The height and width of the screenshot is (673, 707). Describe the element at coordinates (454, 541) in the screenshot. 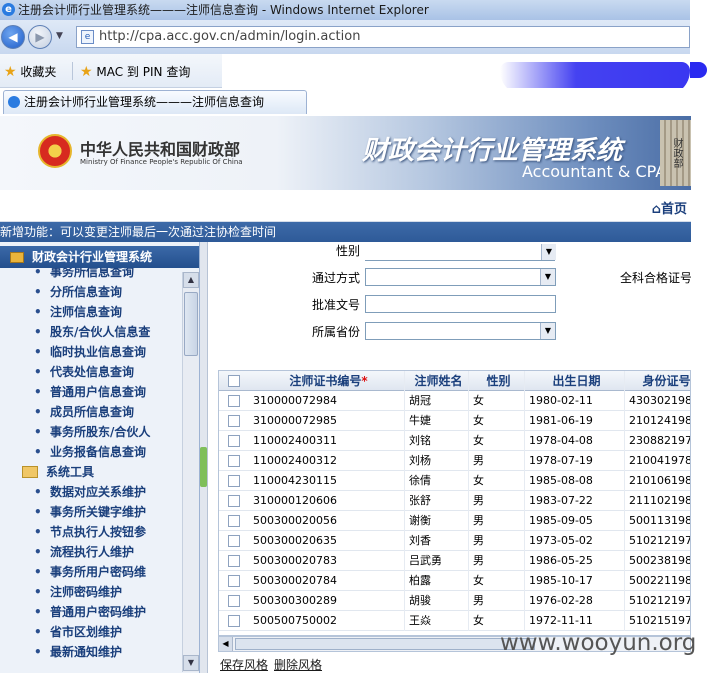

I see `table-row: 500300020635刘香男1973-05-02510212197305` at that location.